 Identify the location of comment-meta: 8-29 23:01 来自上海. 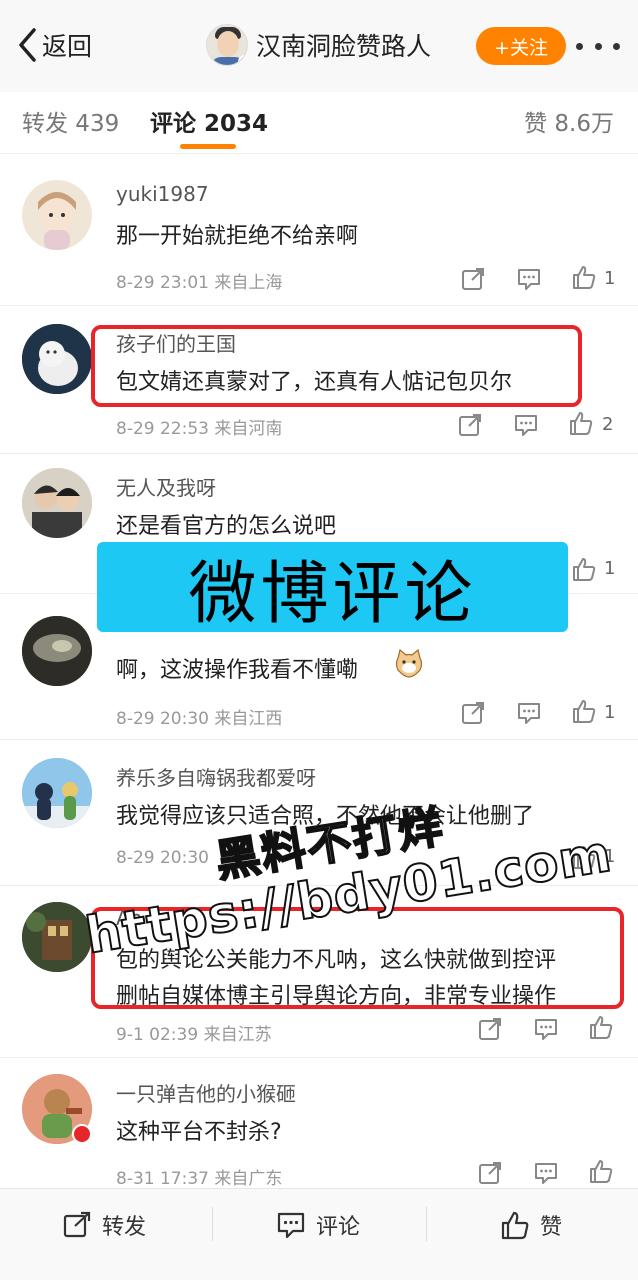
(199, 283).